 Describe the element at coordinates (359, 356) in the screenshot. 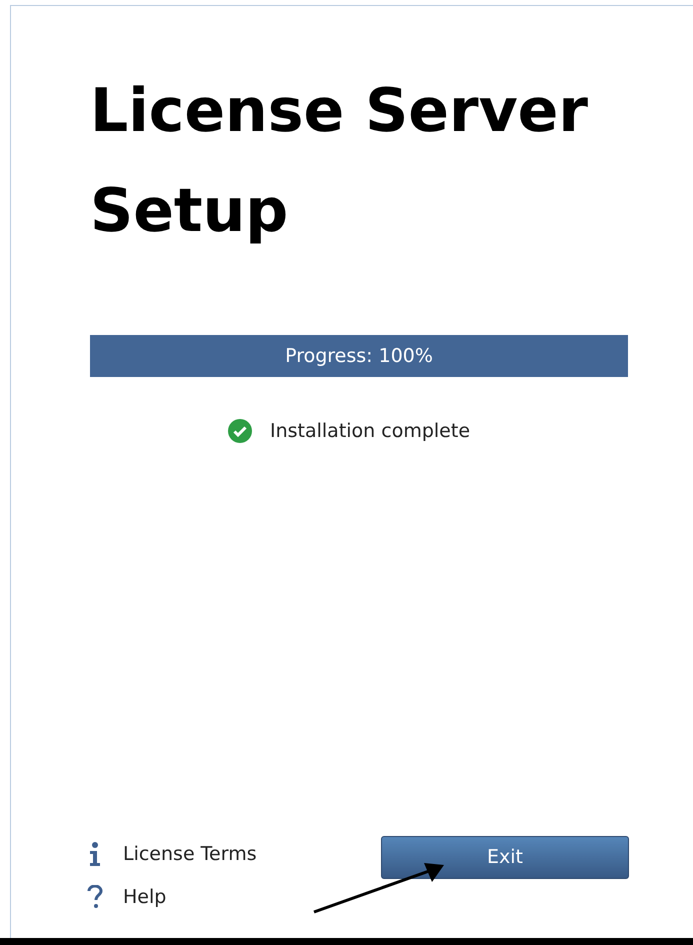

I see `progress-label: Progress: 100%` at that location.